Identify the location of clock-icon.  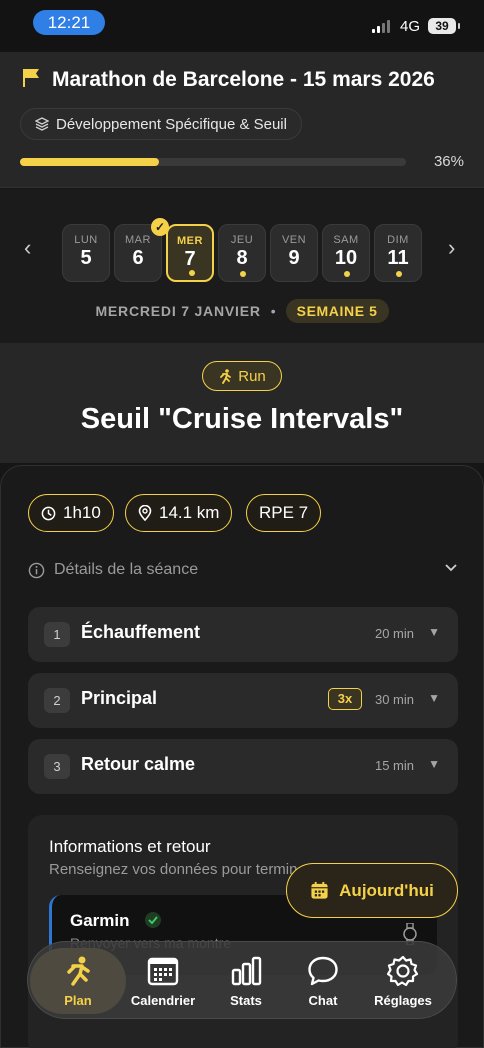
(48, 513).